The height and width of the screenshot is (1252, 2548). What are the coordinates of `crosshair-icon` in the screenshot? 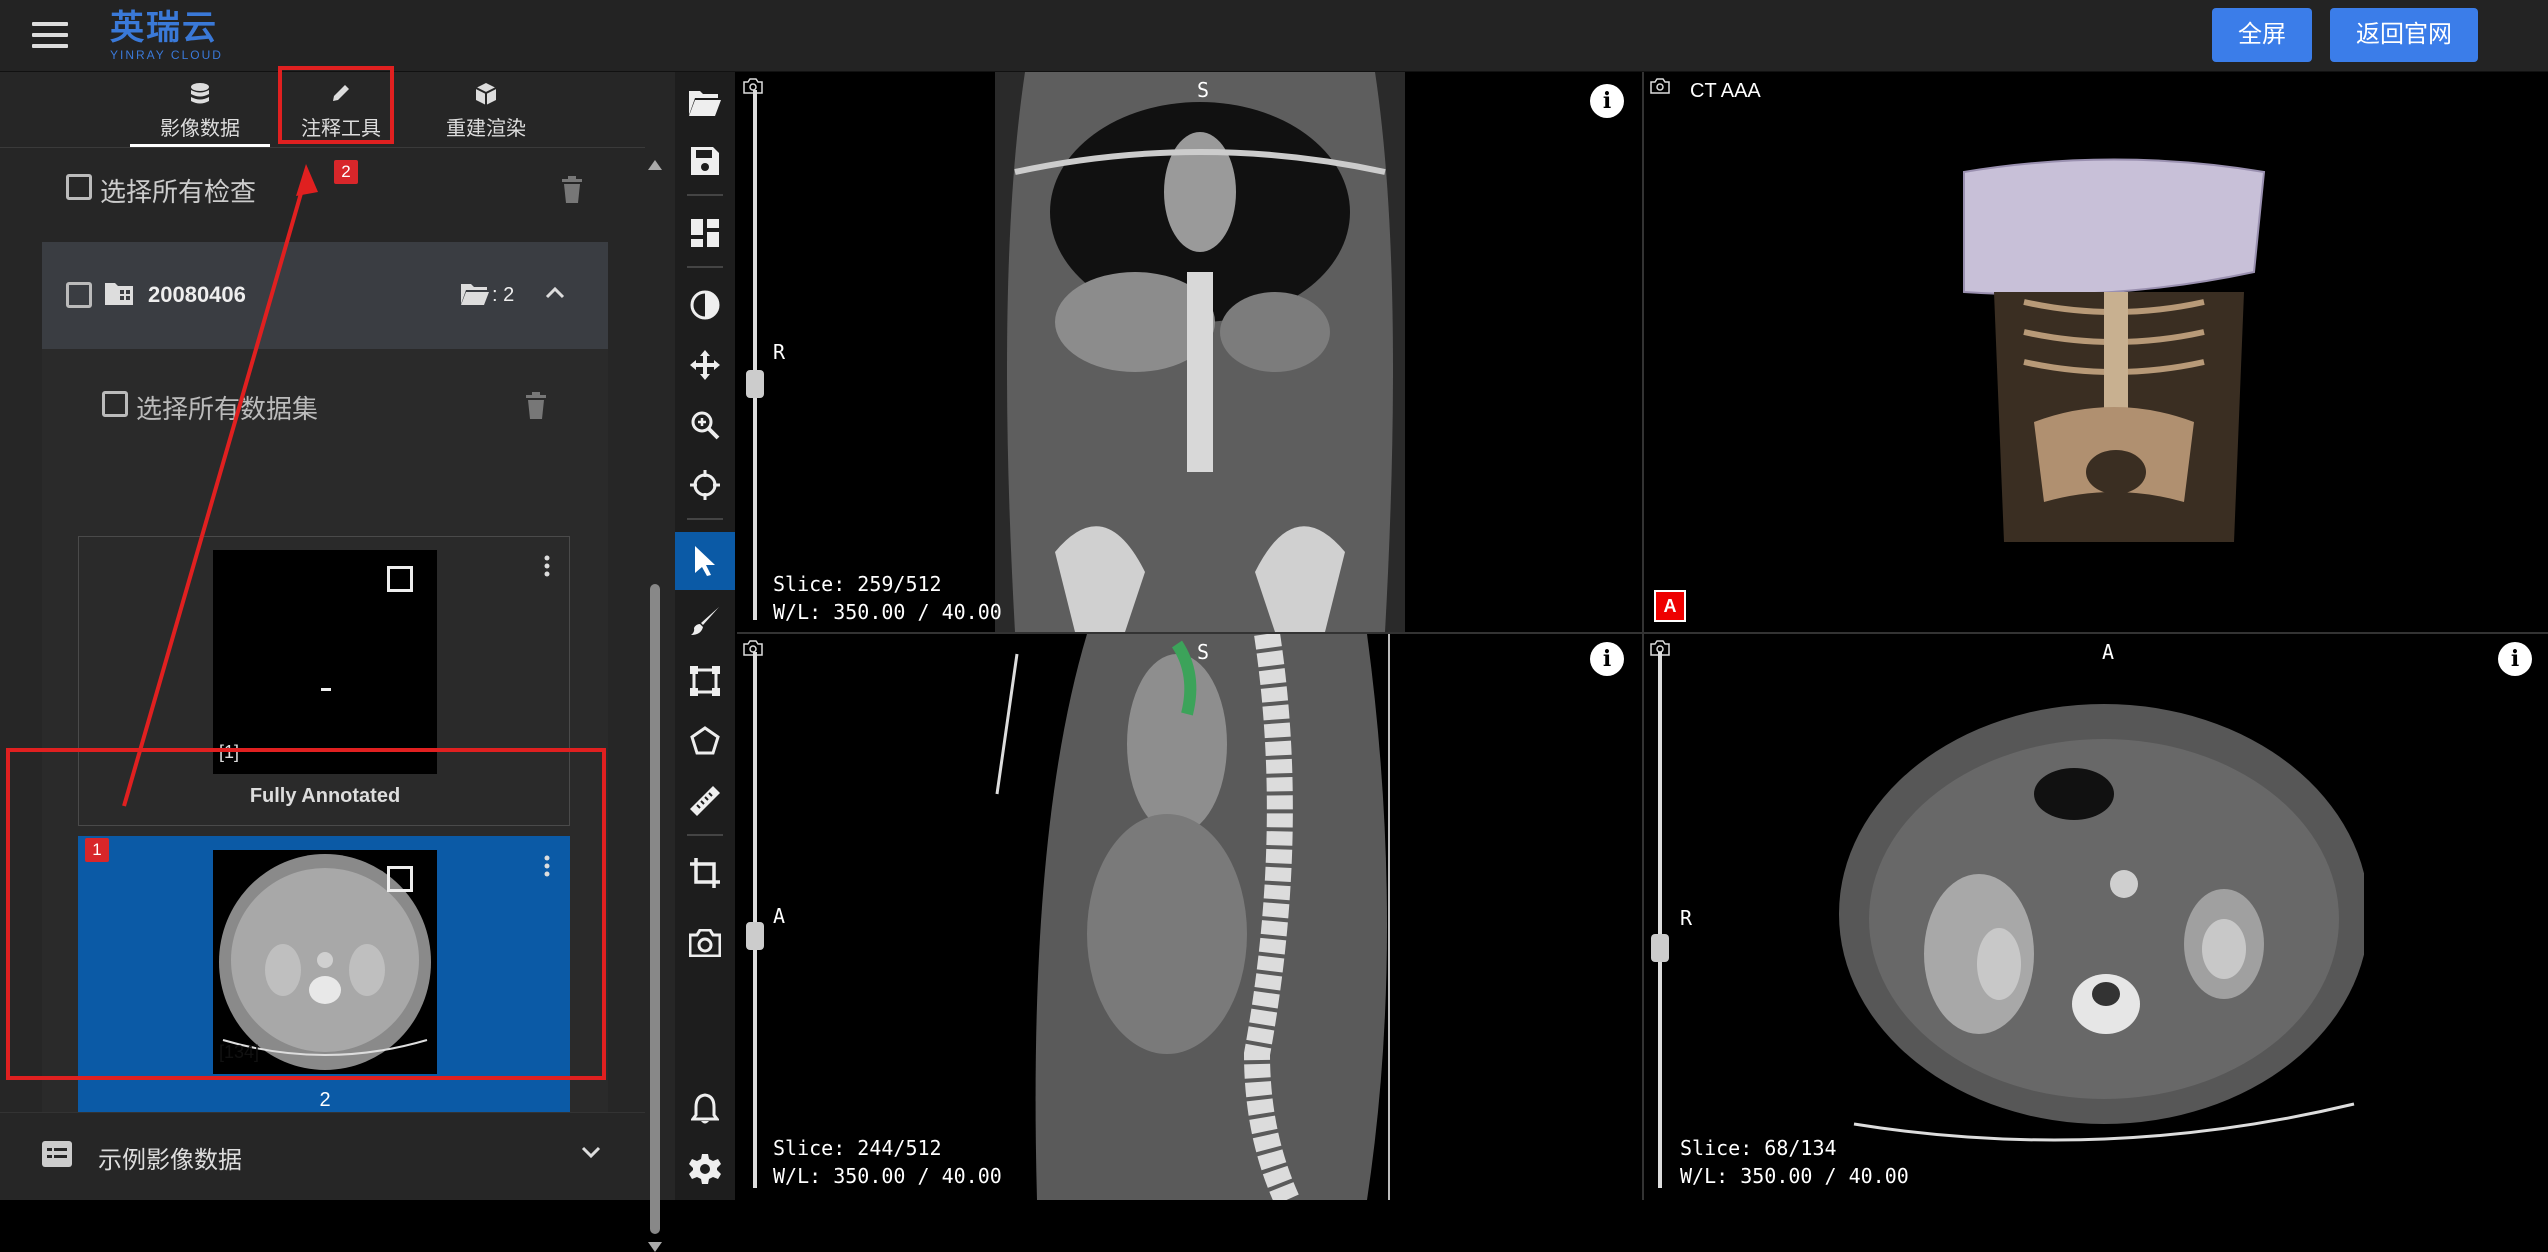 It's located at (705, 485).